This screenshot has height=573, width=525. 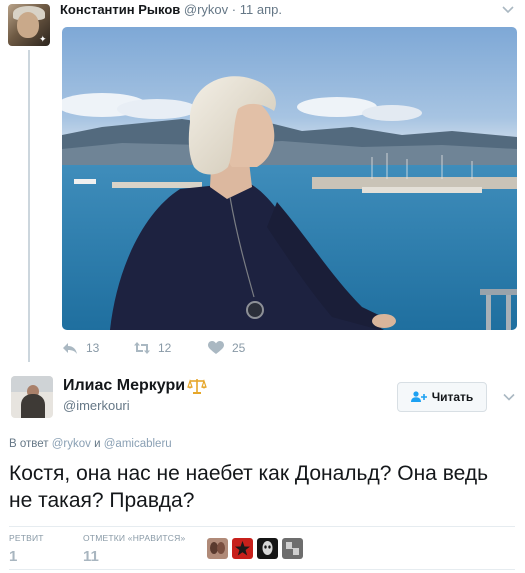 I want to click on retweets-stat: РЕТВИТ 1, so click(x=26, y=549).